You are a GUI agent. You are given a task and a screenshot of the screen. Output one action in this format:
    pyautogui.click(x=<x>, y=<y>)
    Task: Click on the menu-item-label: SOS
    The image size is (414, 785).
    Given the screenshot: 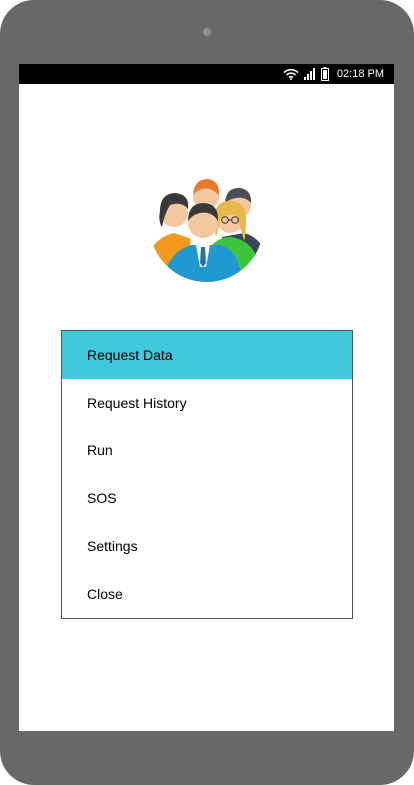 What is the action you would take?
    pyautogui.click(x=102, y=498)
    